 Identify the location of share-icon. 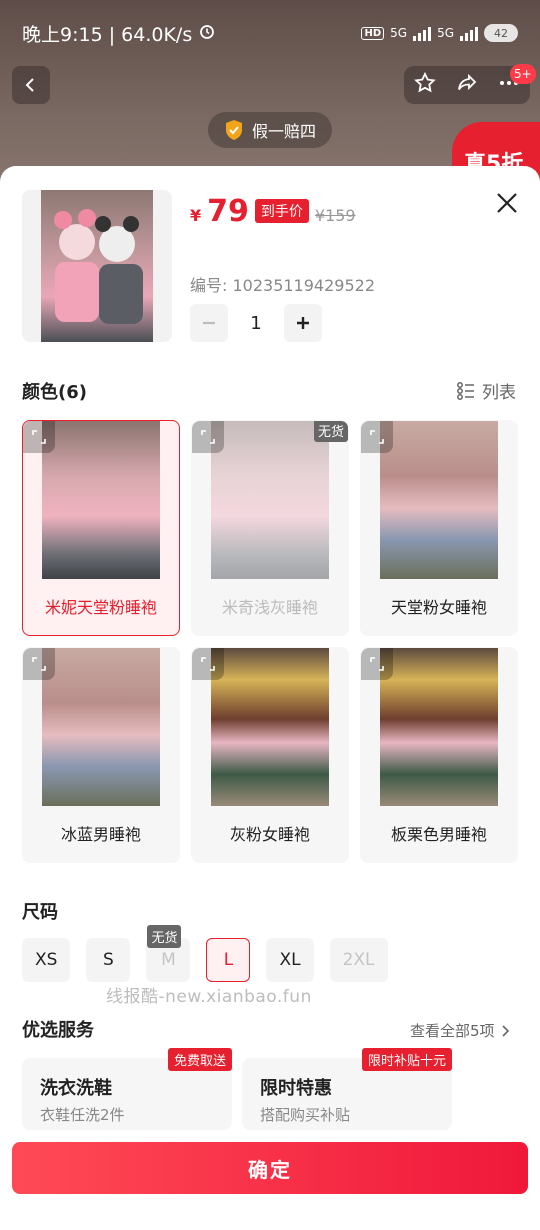
(467, 85).